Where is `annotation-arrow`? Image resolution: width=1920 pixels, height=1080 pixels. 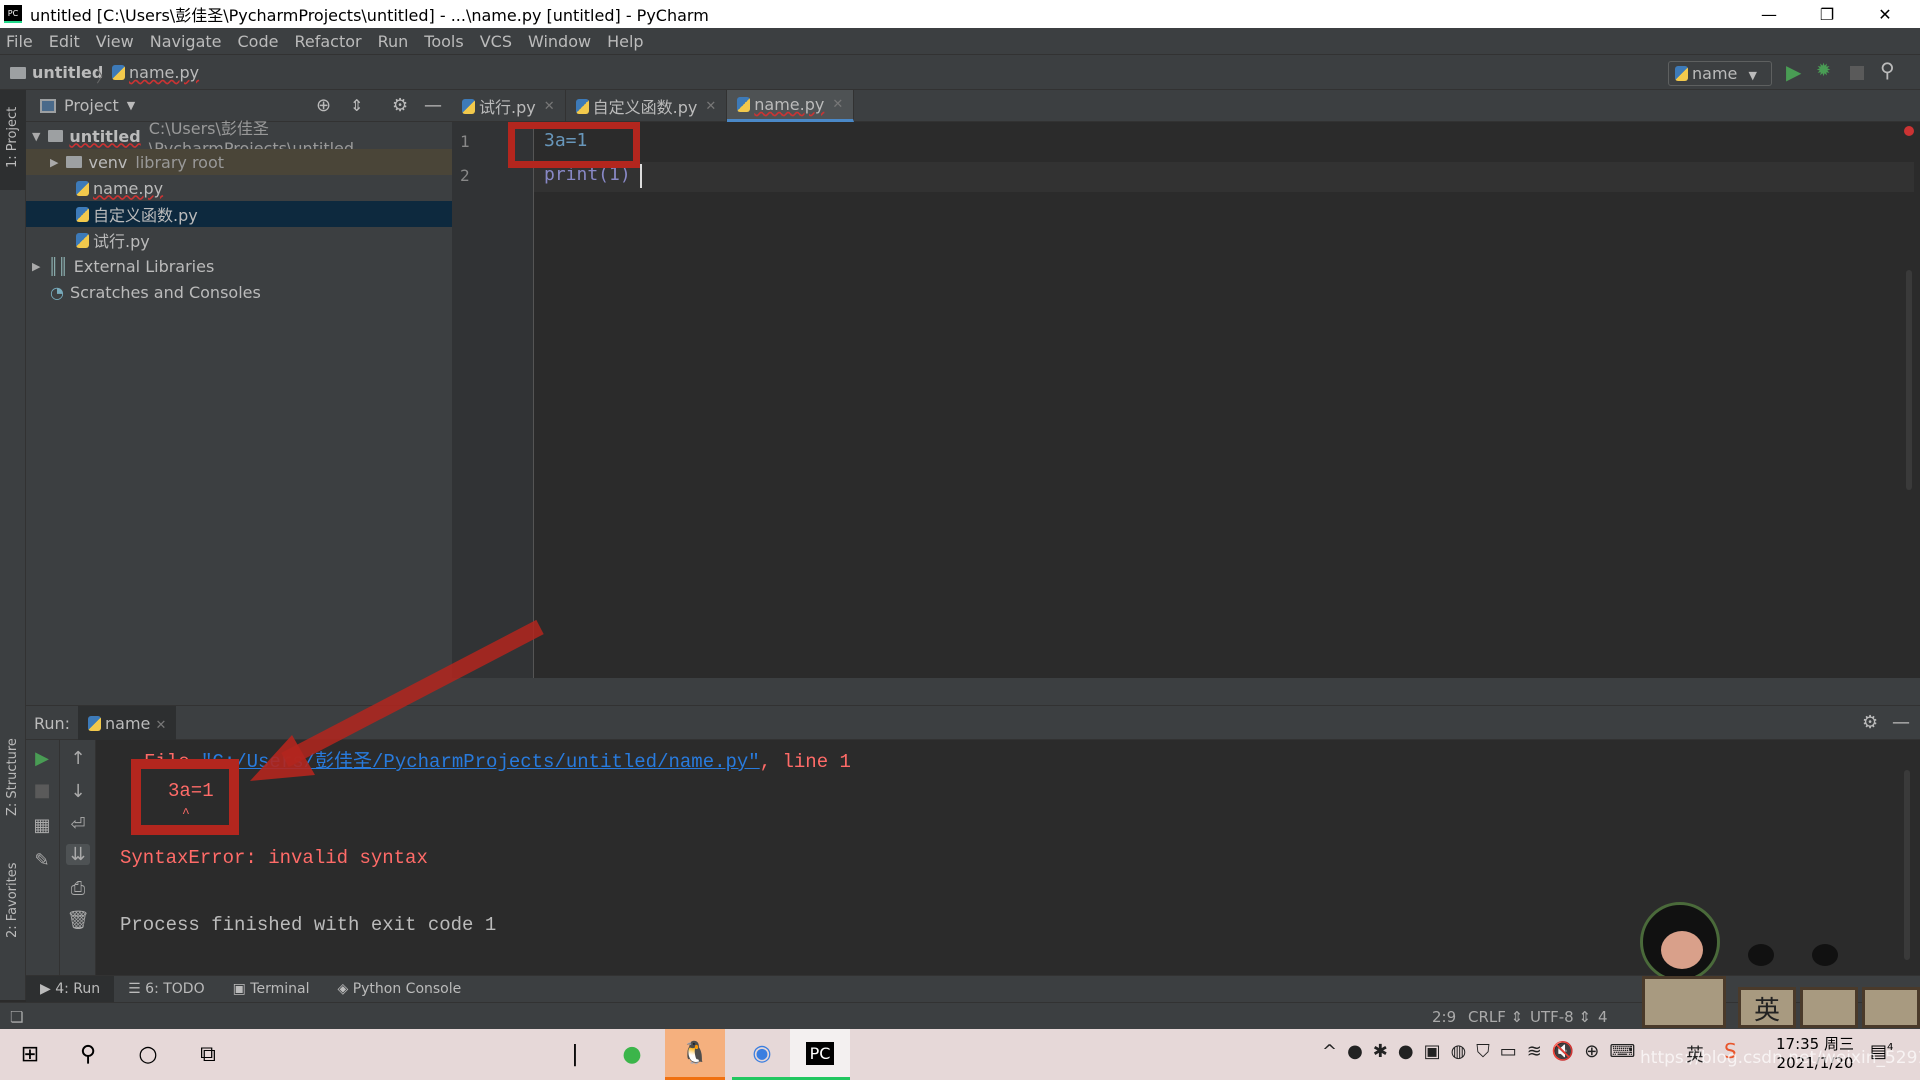 annotation-arrow is located at coordinates (397, 700).